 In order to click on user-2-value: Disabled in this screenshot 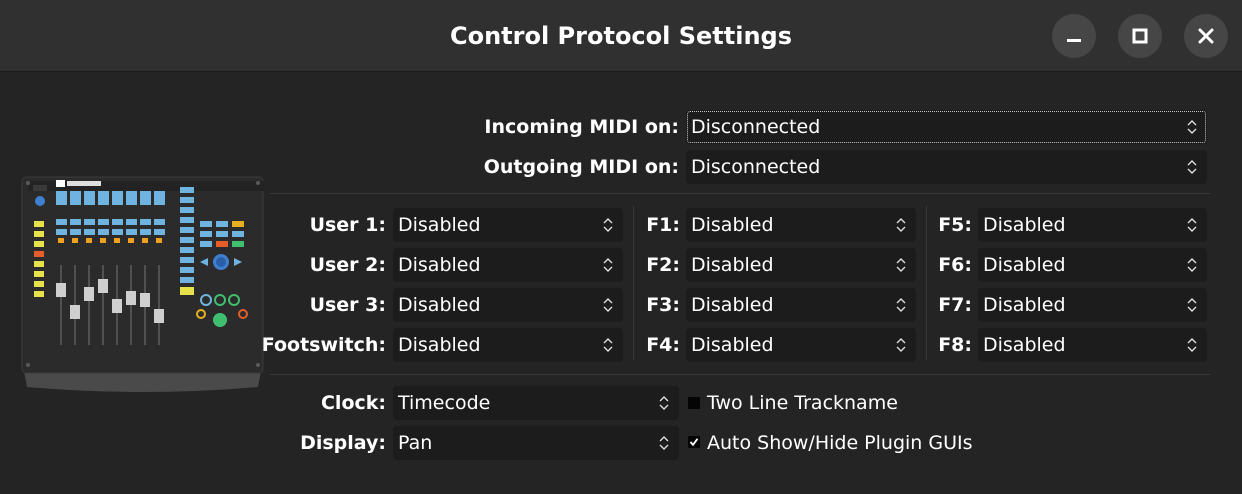, I will do `click(439, 265)`.